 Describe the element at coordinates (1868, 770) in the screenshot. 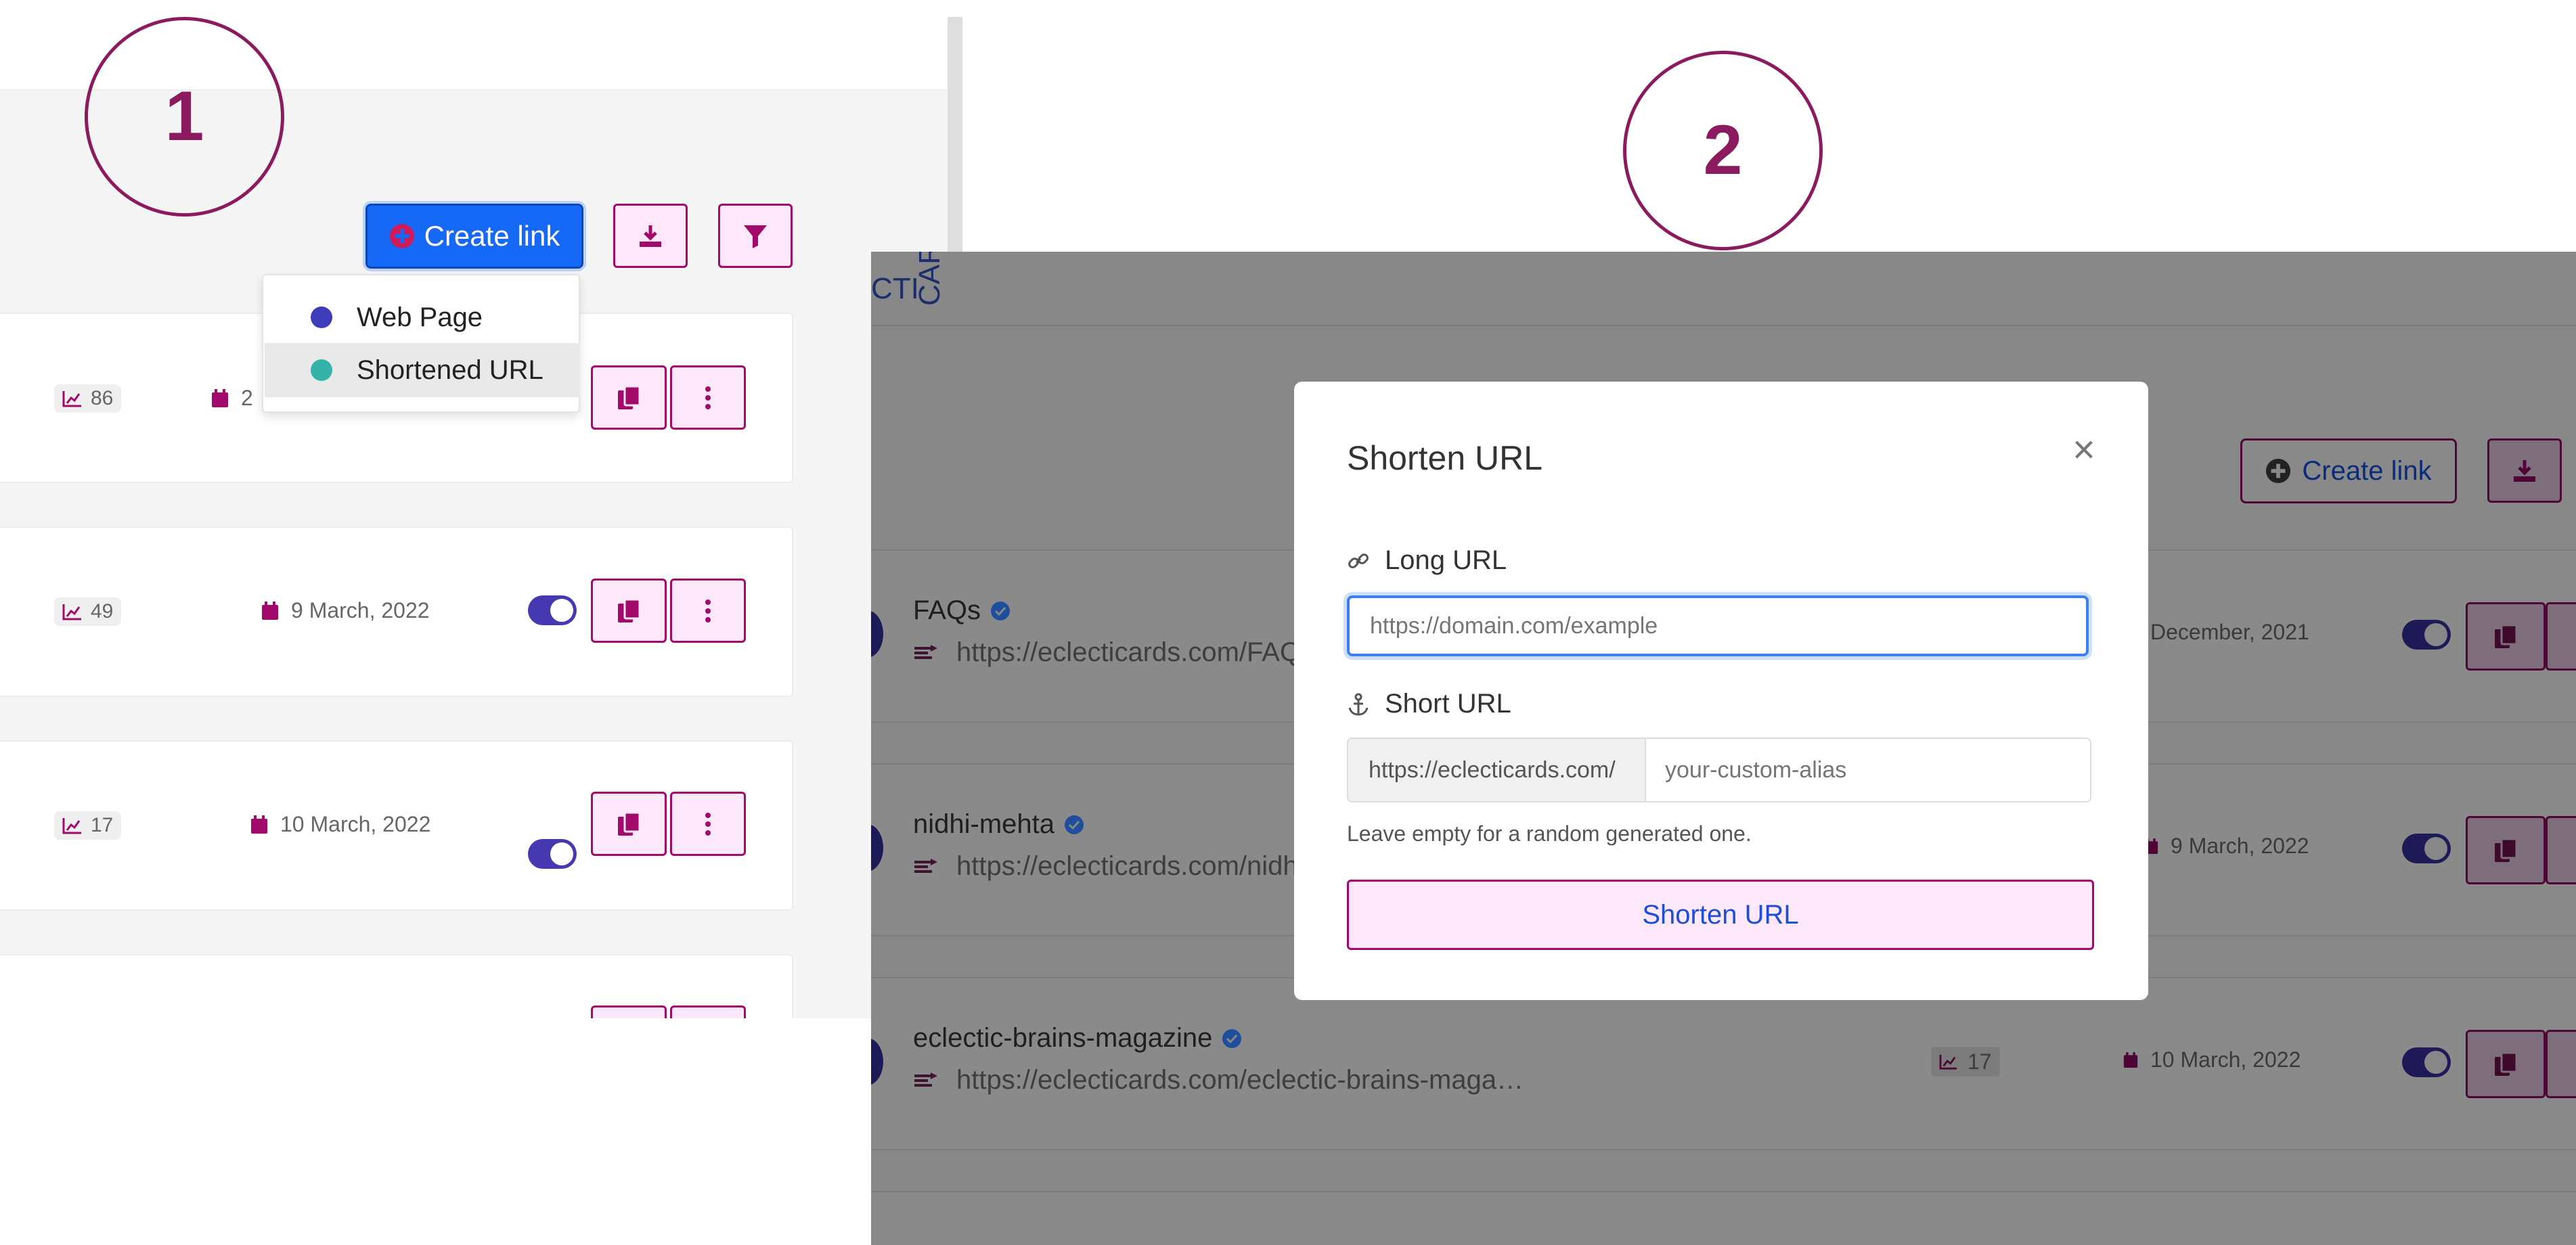

I see `custom-alias-input` at that location.